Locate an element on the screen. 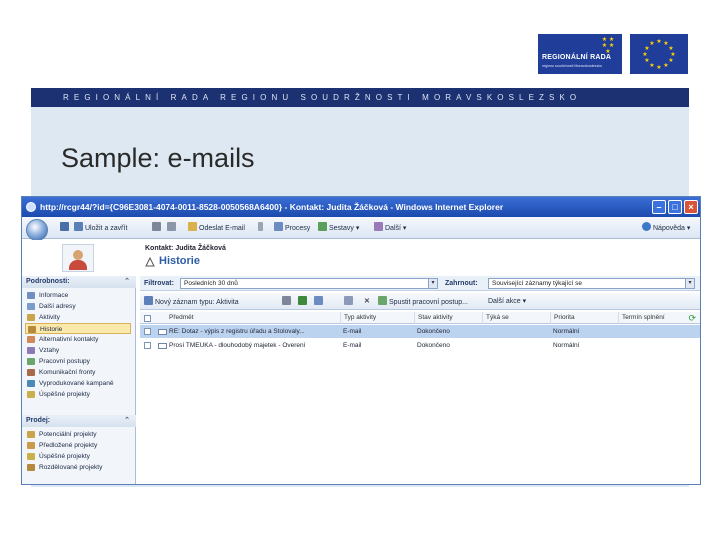 Image resolution: width=720 pixels, height=540 pixels. record-header is located at coordinates (361, 258).